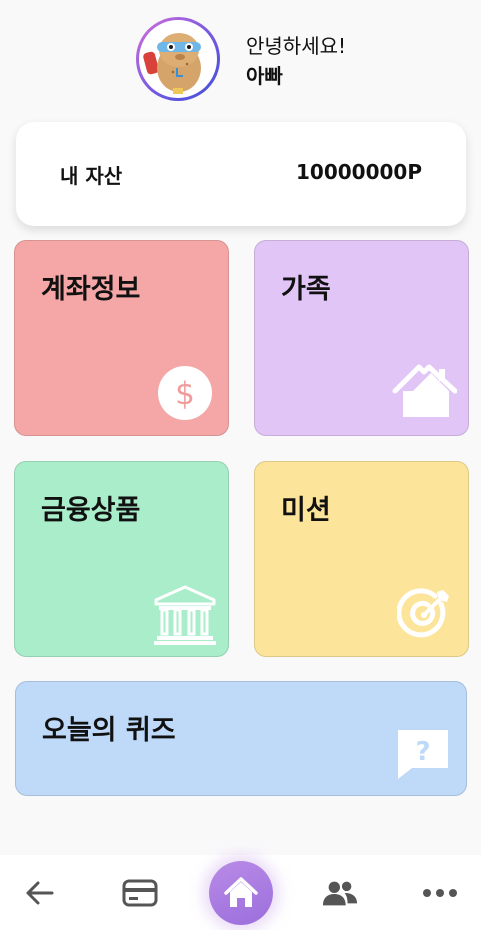  I want to click on users-icon, so click(340, 893).